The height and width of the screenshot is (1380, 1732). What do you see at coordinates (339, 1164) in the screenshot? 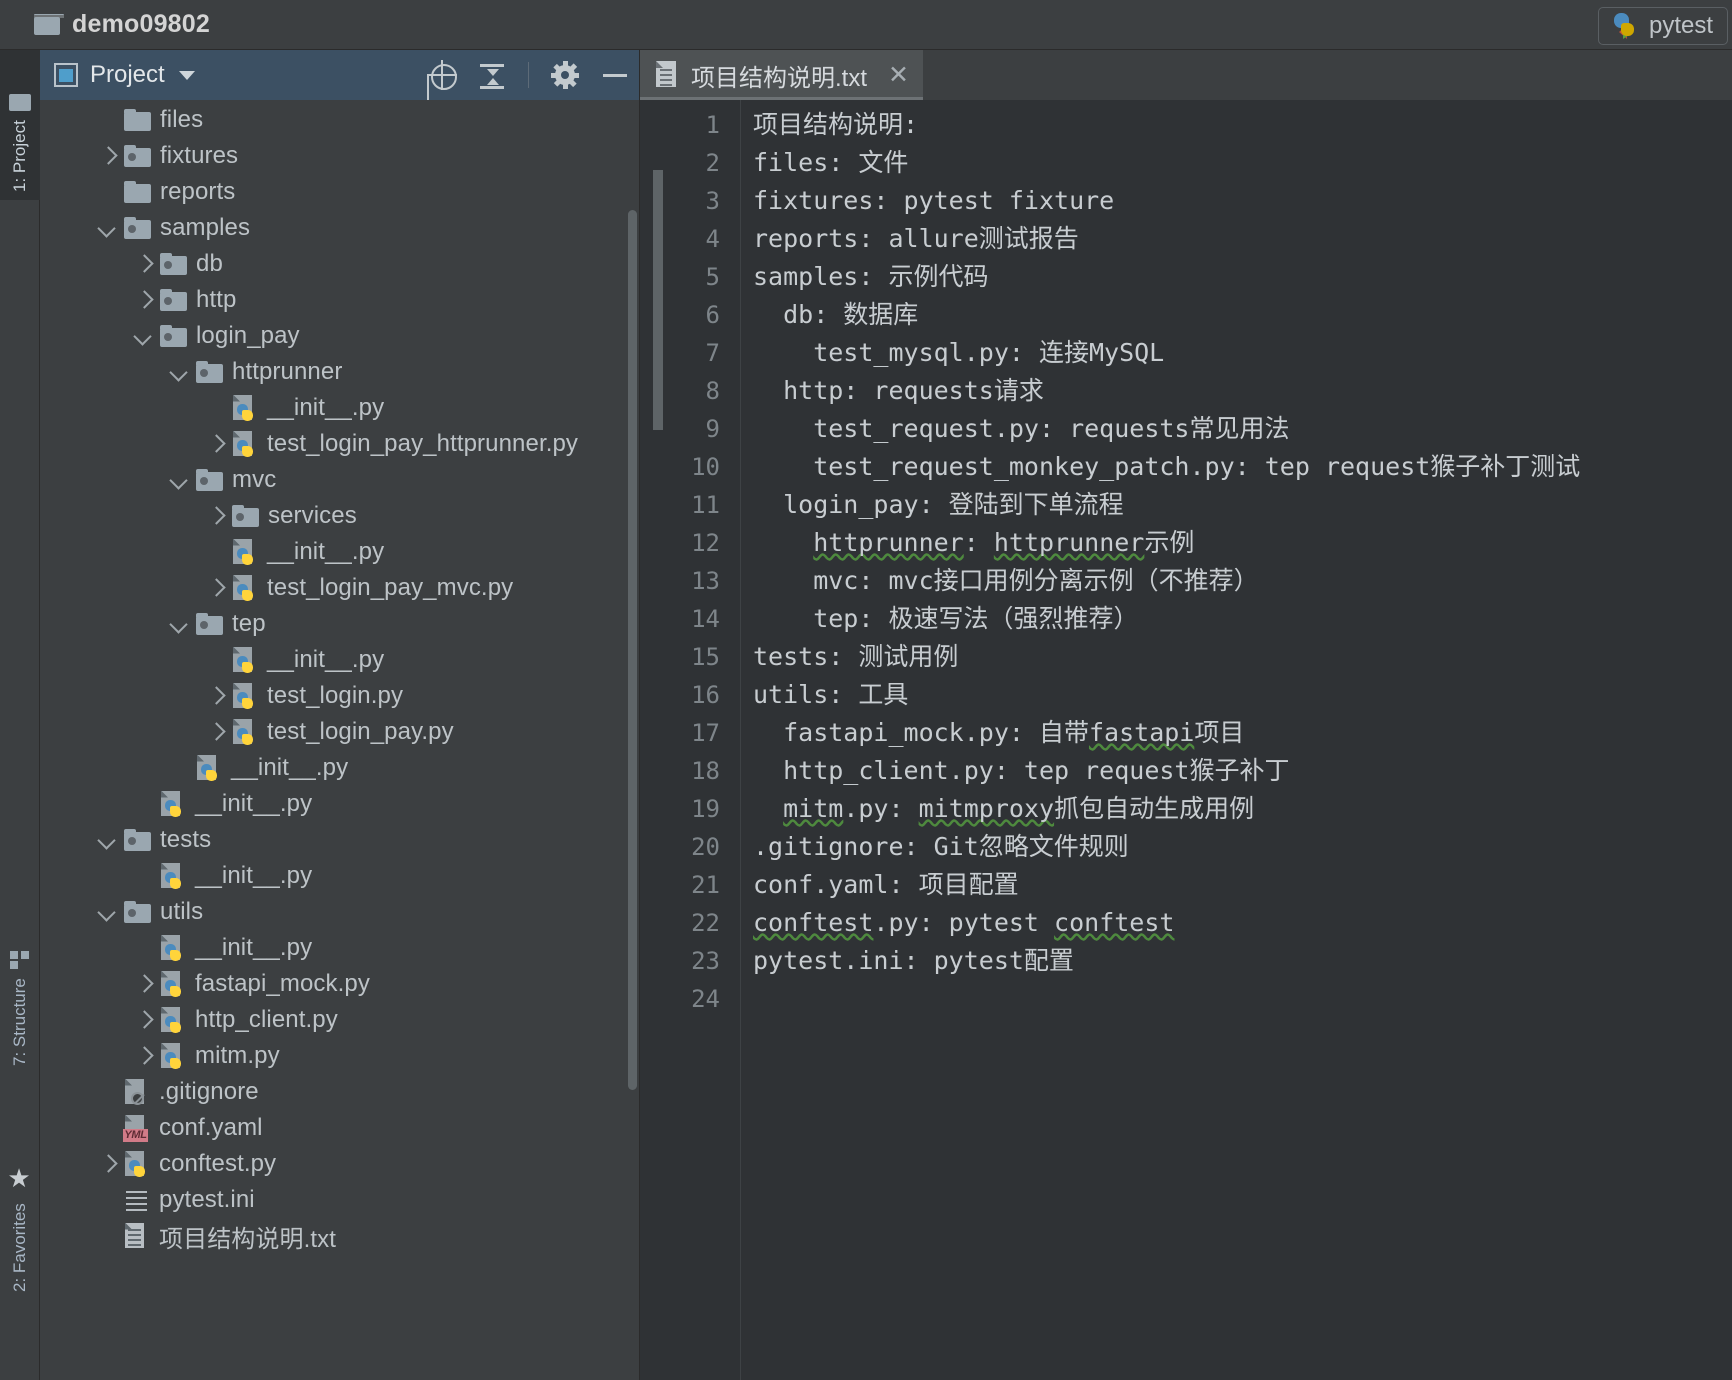
I see `tree-row: conftest.py` at bounding box center [339, 1164].